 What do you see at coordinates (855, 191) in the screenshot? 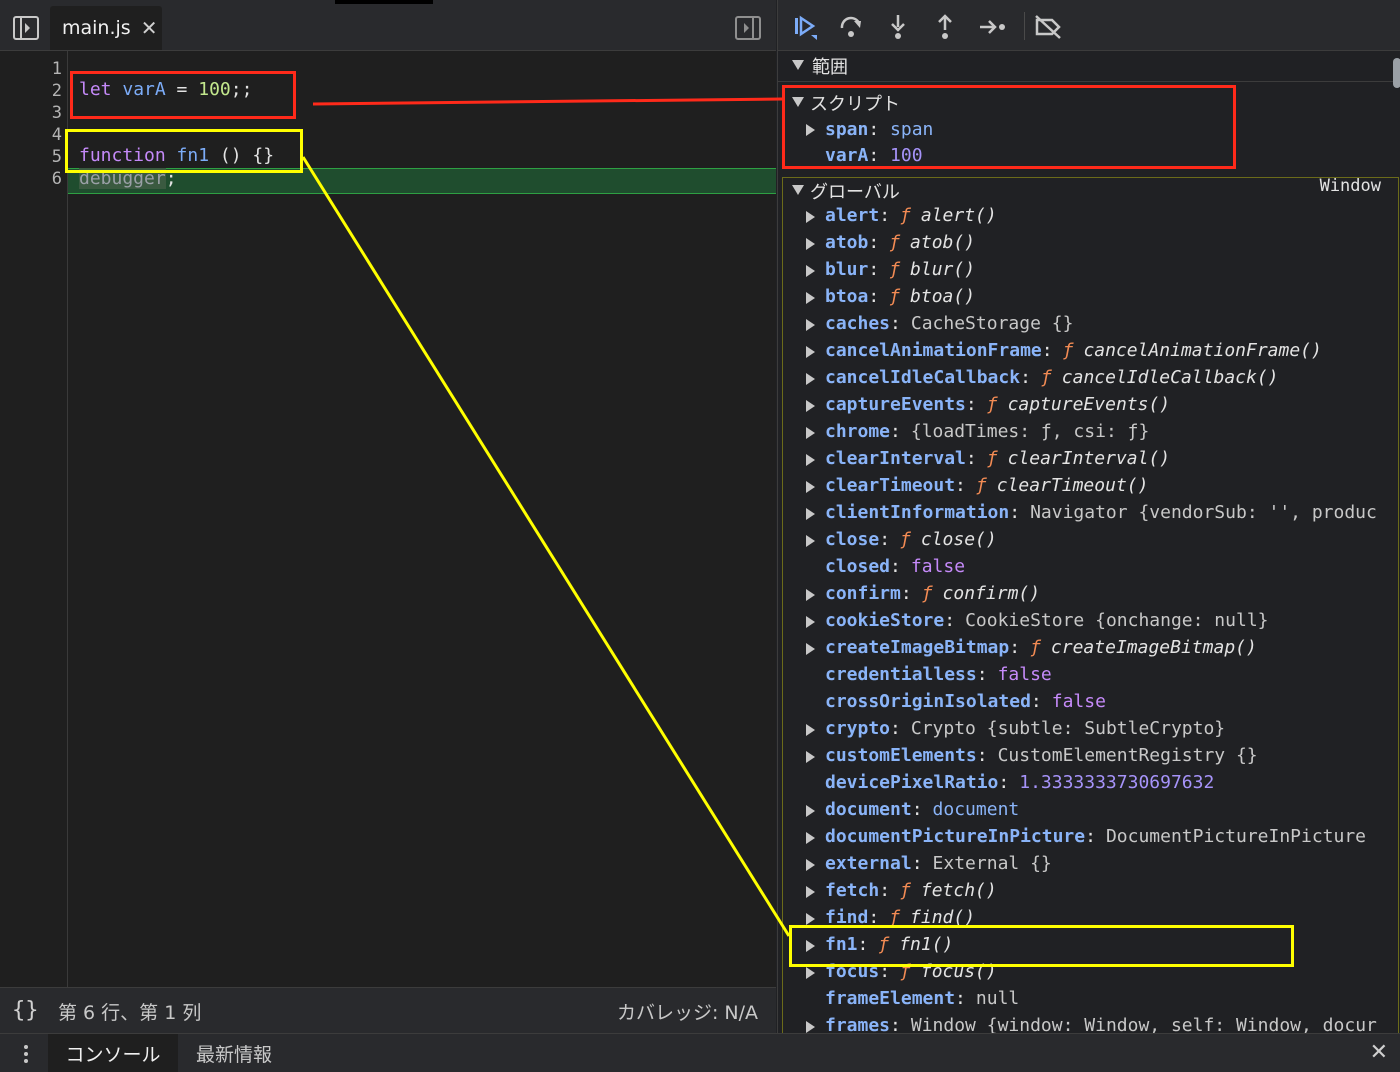
I see `global-scope-title: グローバル` at bounding box center [855, 191].